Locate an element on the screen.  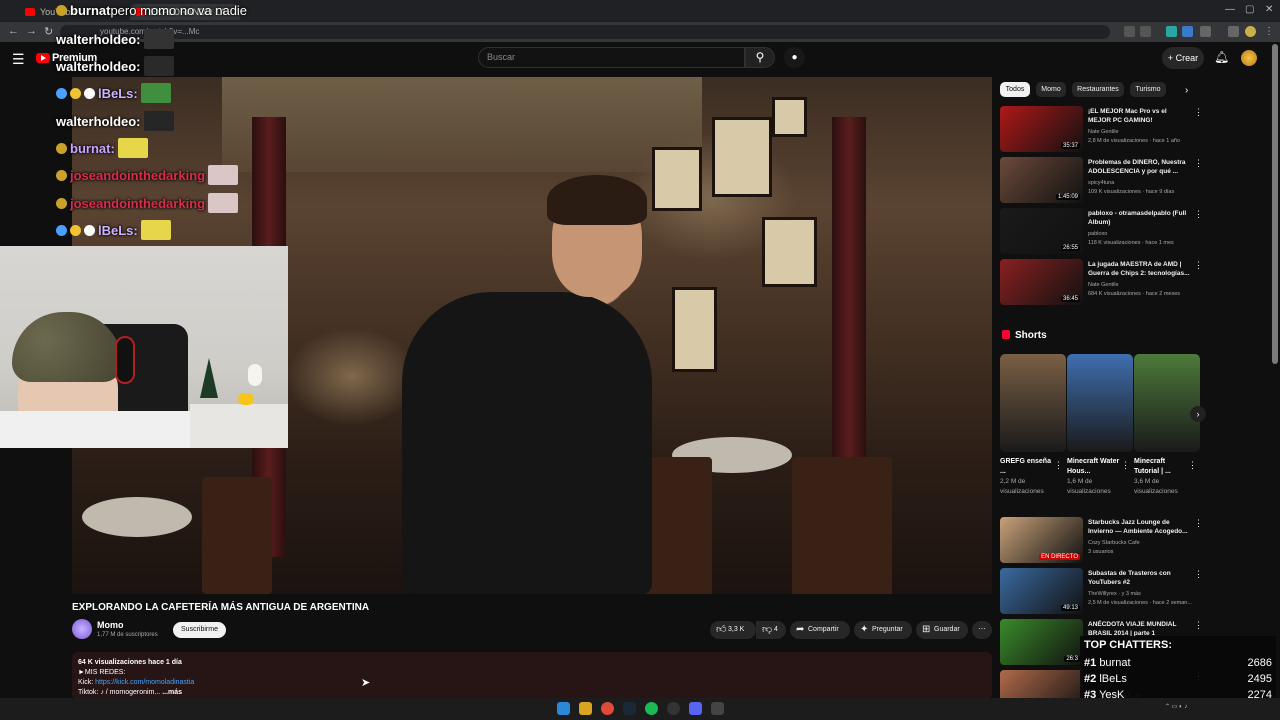
page-scrollbar is located at coordinates (1275, 204).